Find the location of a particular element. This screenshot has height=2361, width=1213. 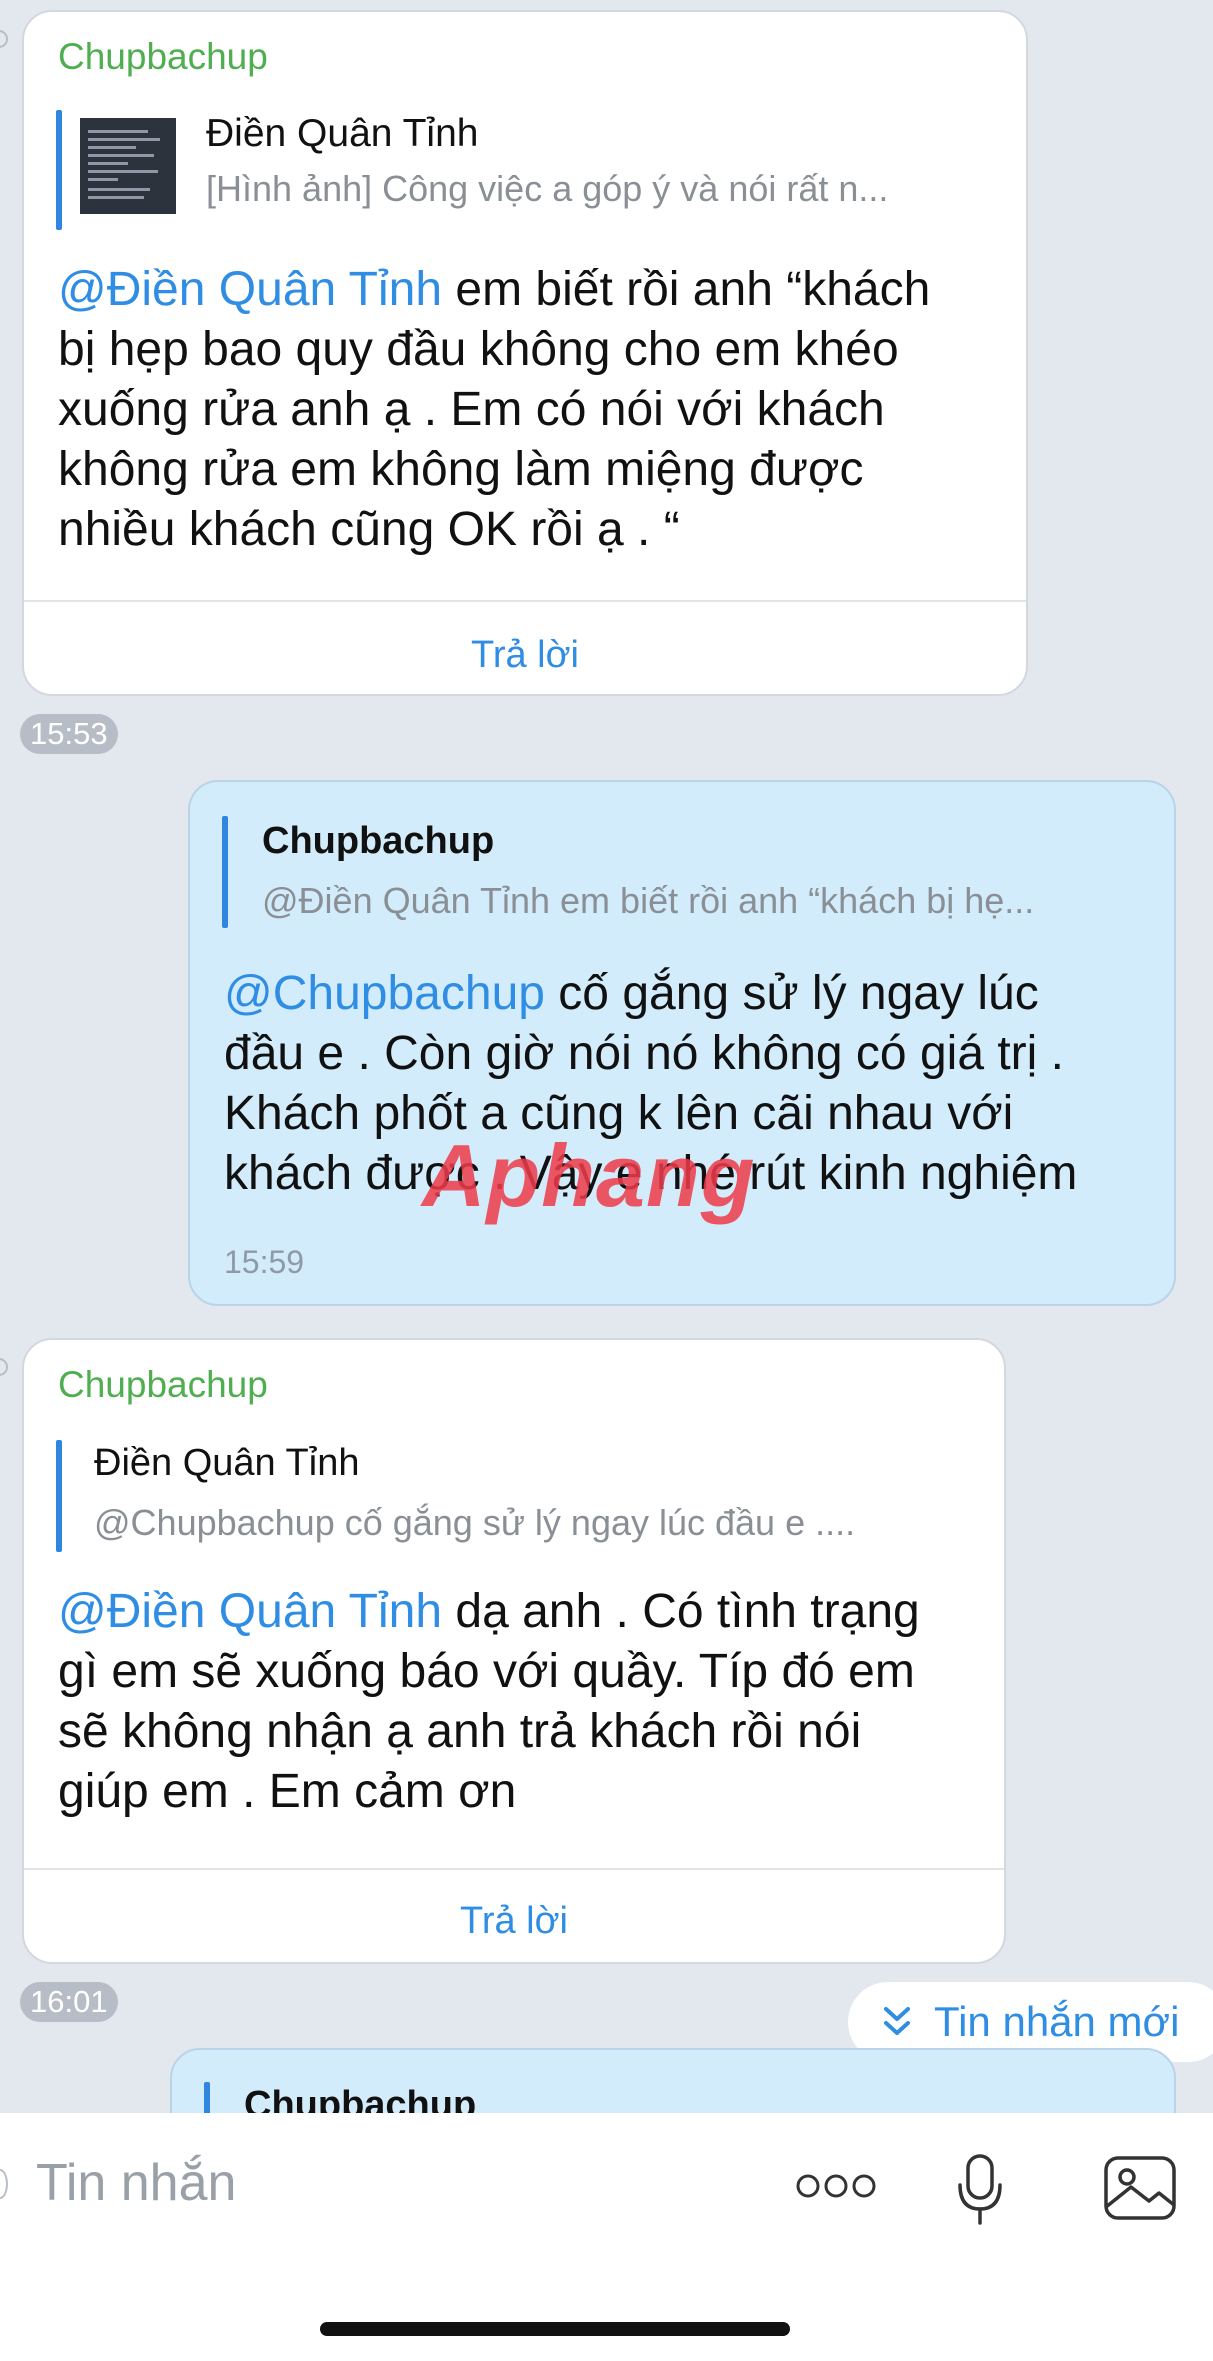

more-options-icon is located at coordinates (836, 2186).